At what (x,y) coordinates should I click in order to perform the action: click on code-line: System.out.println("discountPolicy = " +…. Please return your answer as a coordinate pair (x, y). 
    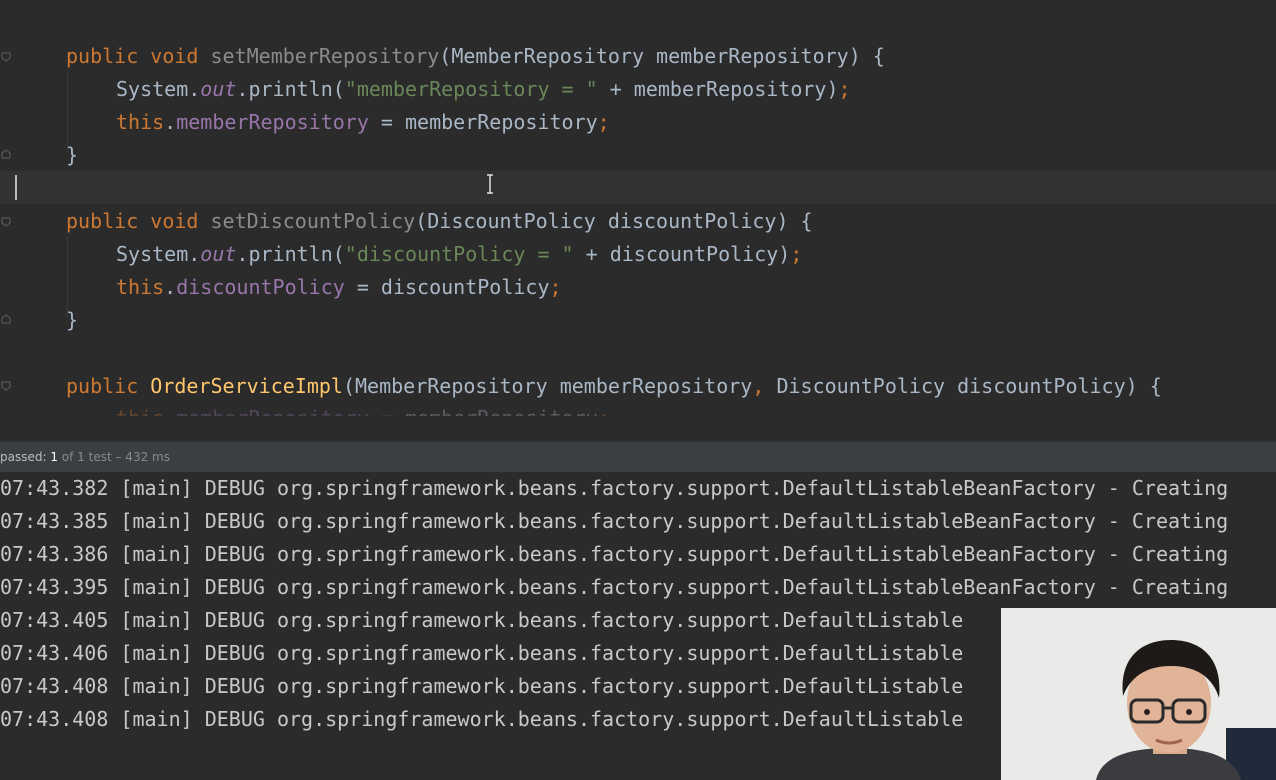
    Looking at the image, I should click on (459, 254).